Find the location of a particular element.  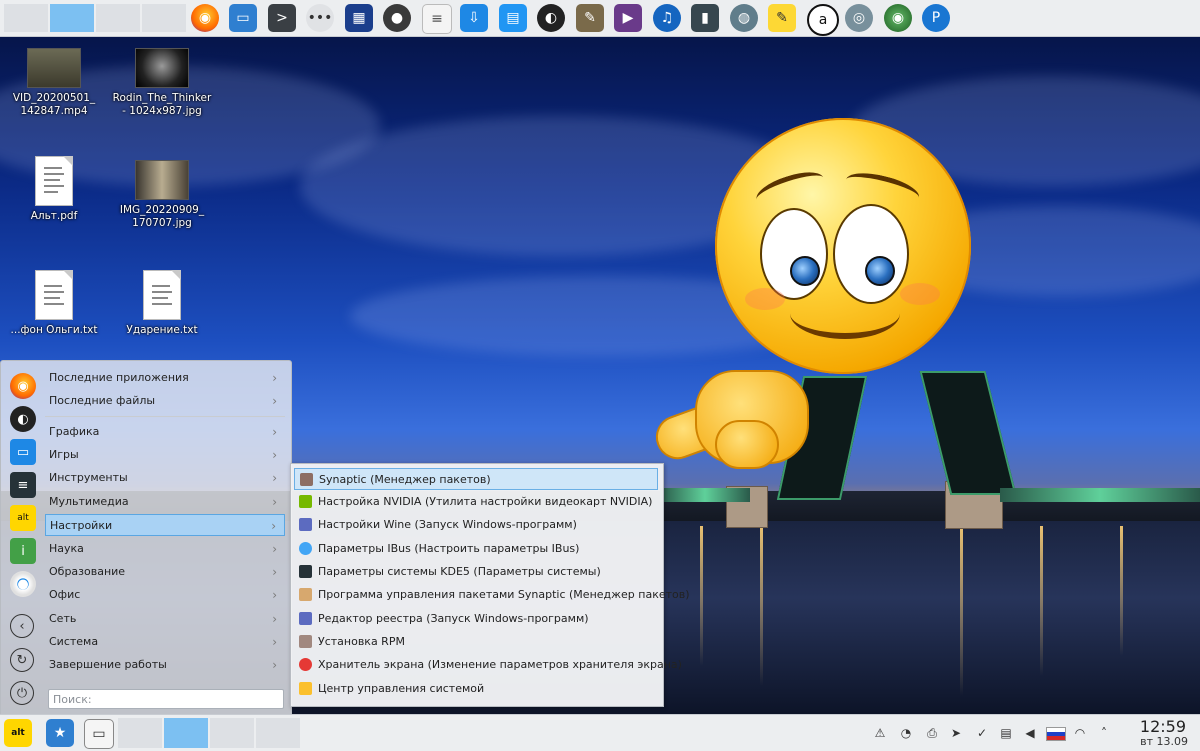

gimp-icon: ✎ is located at coordinates (590, 18).